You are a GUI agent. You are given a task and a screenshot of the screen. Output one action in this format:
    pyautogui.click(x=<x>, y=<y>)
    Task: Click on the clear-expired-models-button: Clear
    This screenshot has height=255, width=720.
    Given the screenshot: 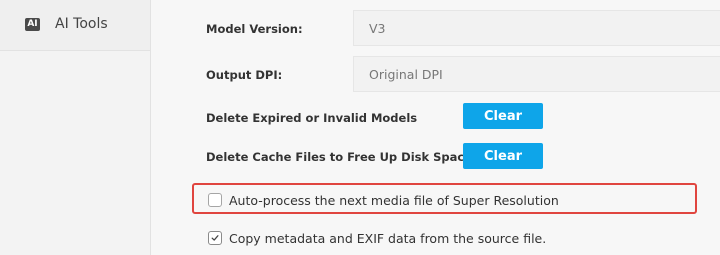 What is the action you would take?
    pyautogui.click(x=503, y=116)
    